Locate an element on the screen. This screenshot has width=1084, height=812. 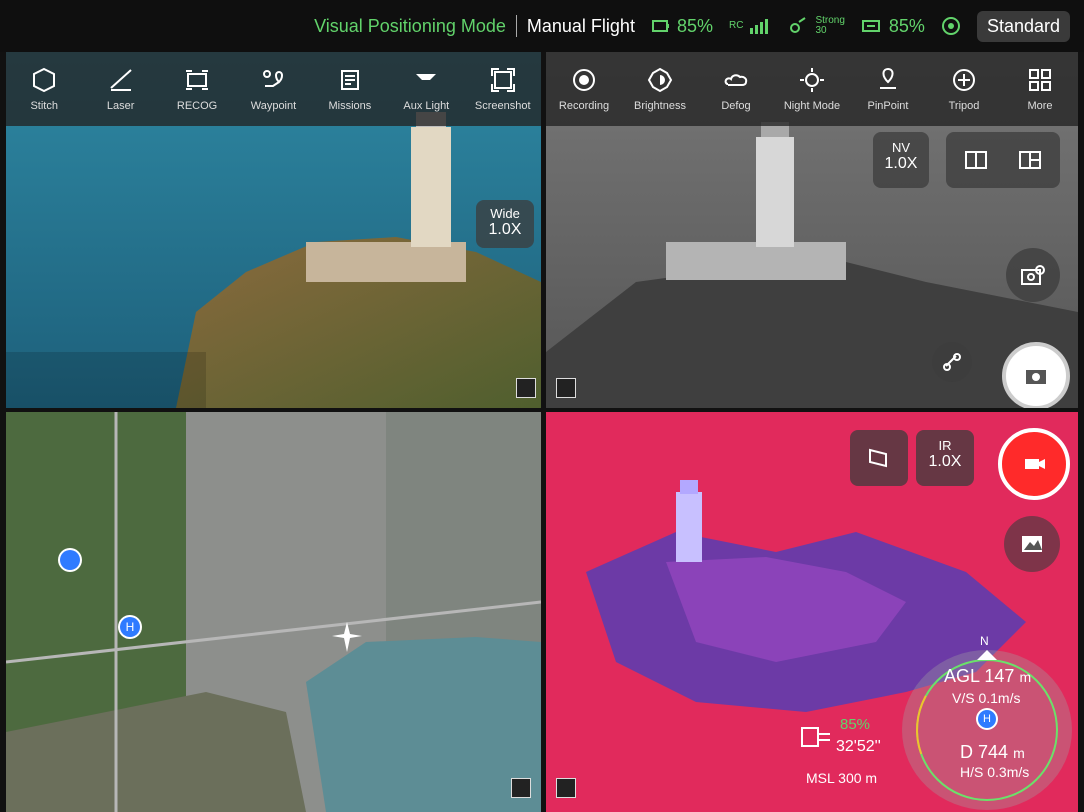
battery-percent-1: 85% is located at coordinates (694, 25).